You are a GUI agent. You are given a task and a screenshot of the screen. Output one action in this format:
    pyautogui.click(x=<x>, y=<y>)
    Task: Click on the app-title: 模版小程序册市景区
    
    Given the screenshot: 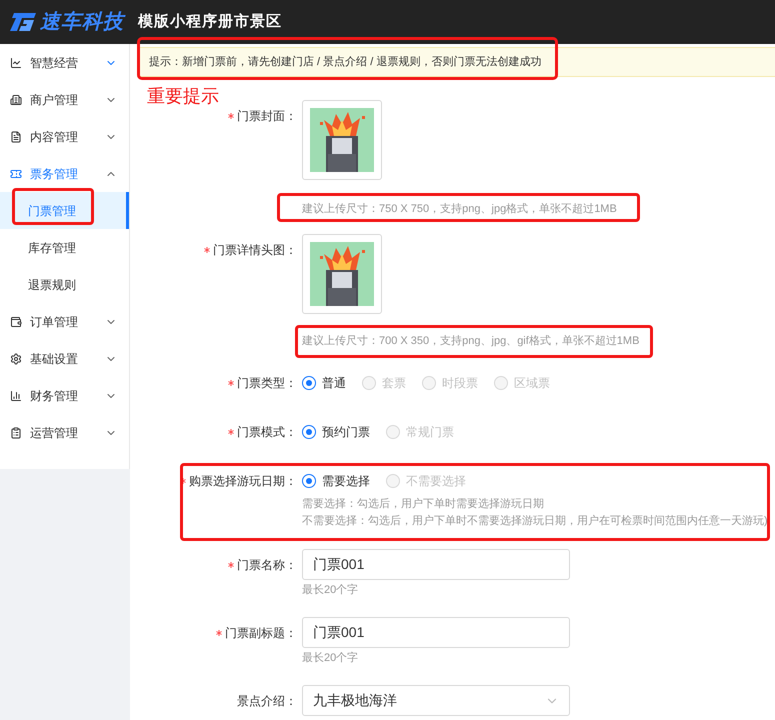 What is the action you would take?
    pyautogui.click(x=210, y=22)
    